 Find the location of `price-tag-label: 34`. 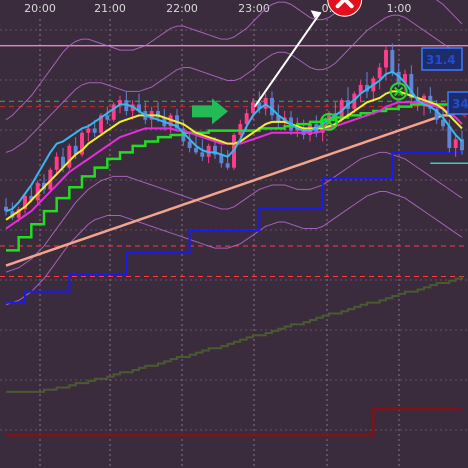

price-tag-label: 34 is located at coordinates (460, 104).